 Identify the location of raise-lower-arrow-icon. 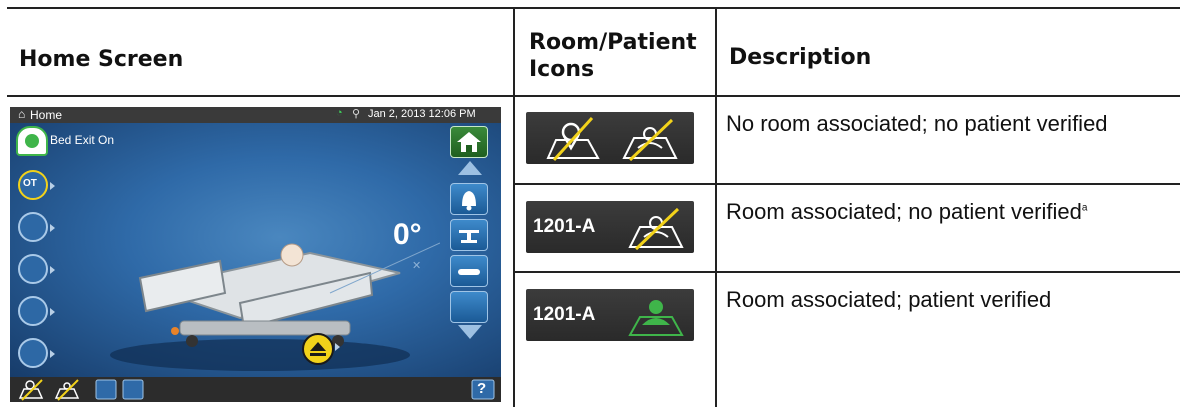
(337, 347).